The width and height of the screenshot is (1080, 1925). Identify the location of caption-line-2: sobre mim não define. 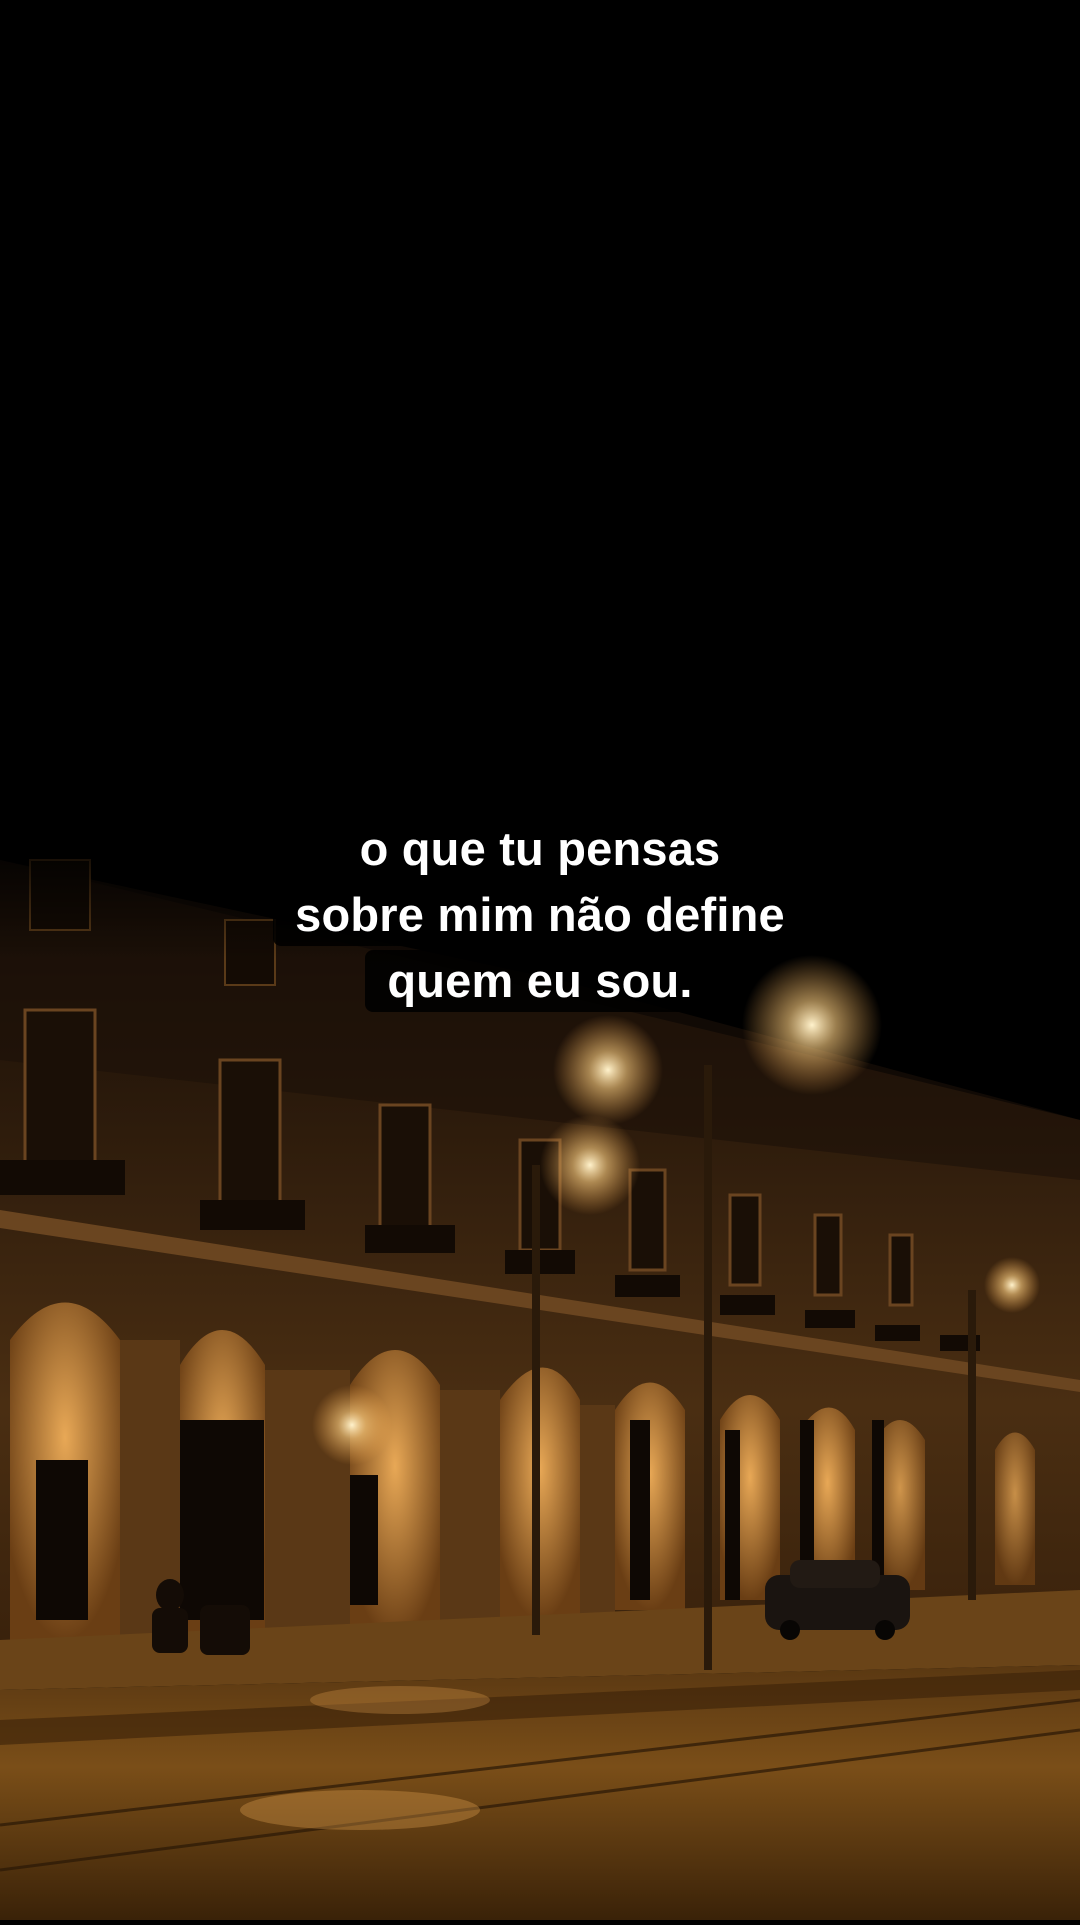
(540, 915).